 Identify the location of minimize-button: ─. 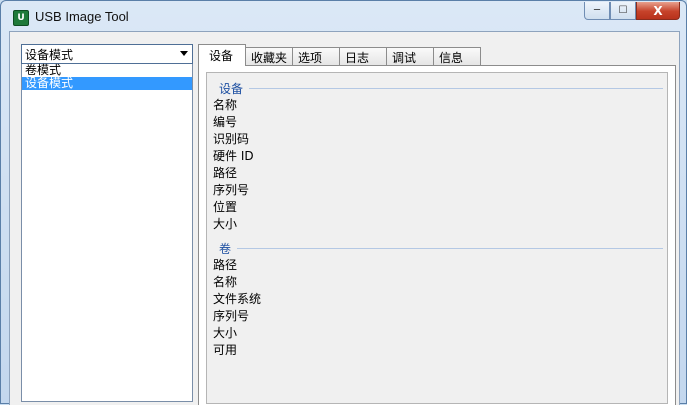
(597, 11).